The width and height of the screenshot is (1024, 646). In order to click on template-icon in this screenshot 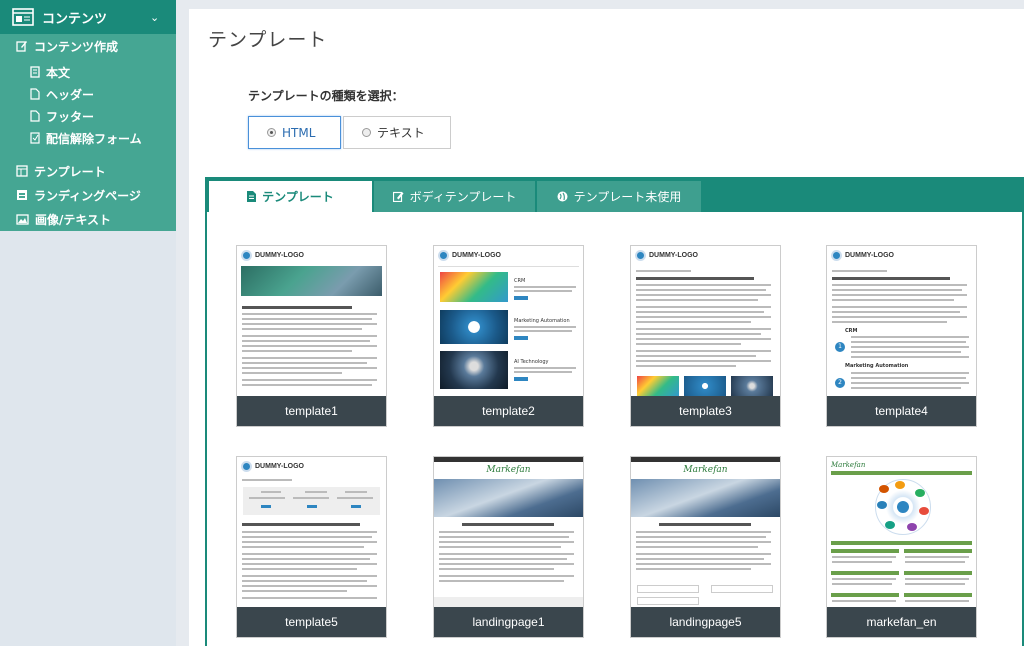, I will do `click(22, 171)`.